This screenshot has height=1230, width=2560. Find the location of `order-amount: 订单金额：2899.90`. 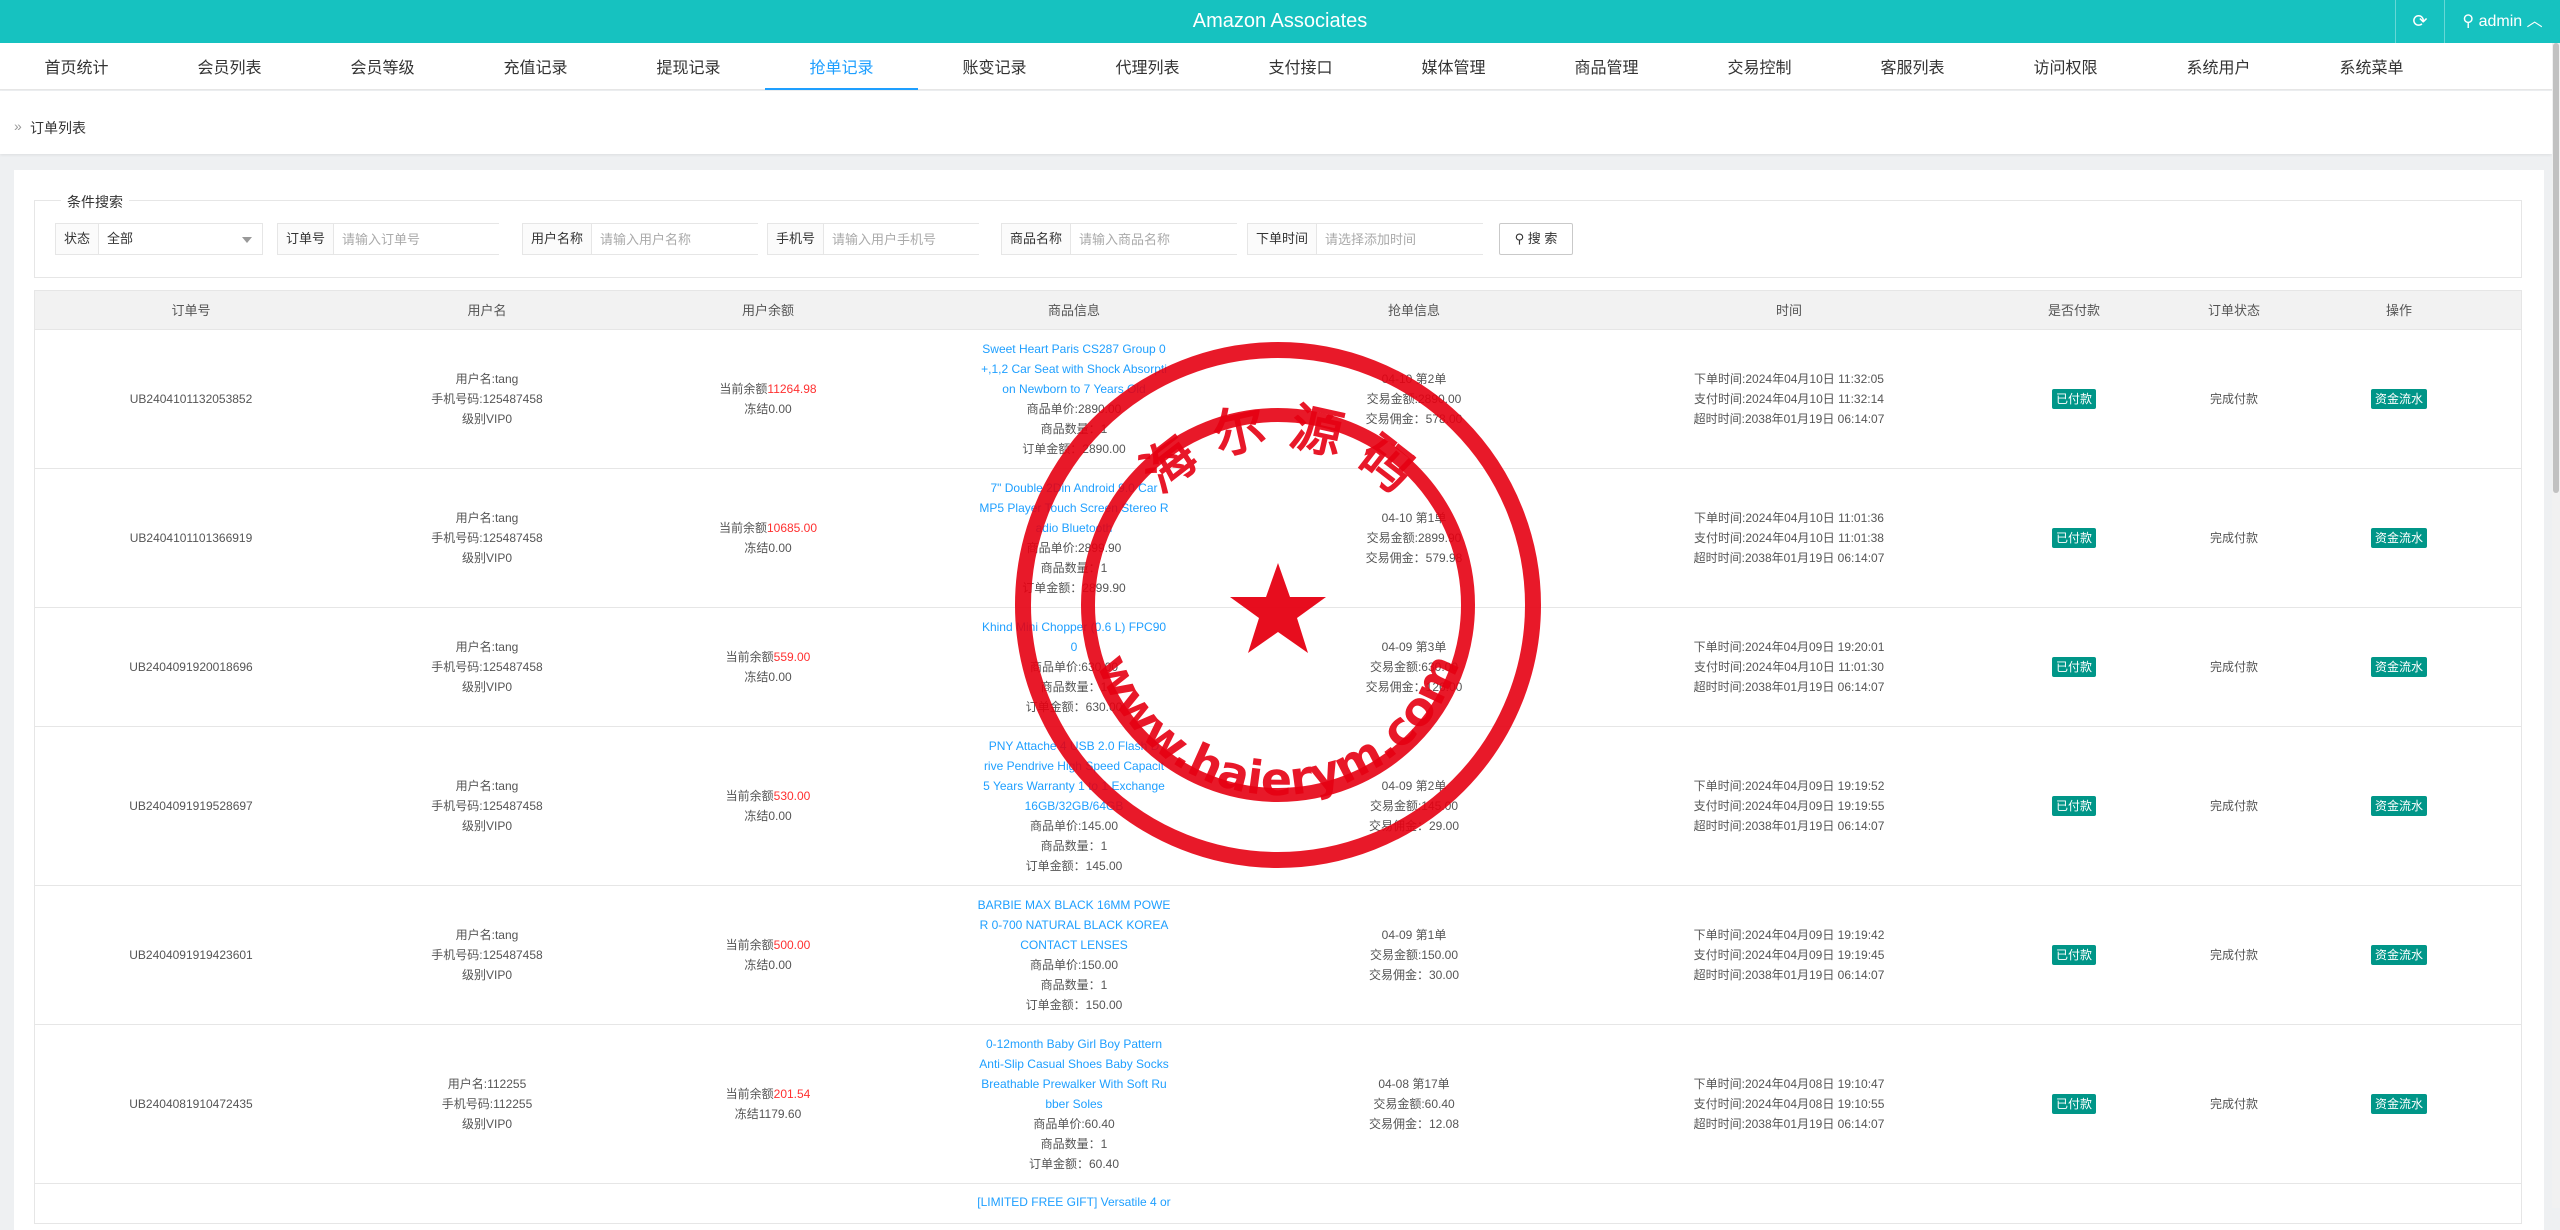

order-amount: 订单金额：2899.90 is located at coordinates (1074, 588).